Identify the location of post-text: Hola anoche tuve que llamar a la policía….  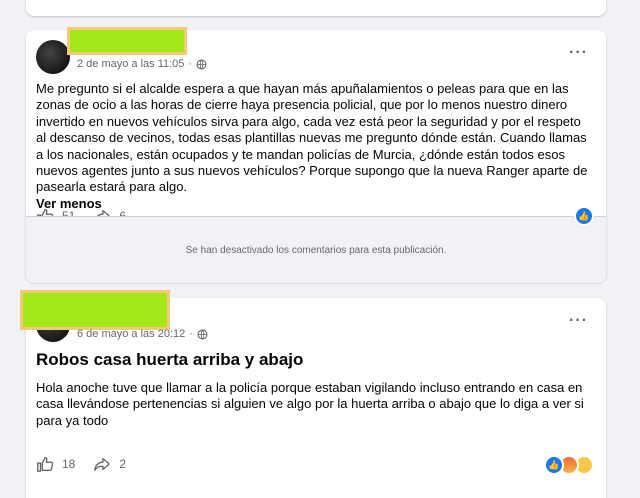
(310, 404).